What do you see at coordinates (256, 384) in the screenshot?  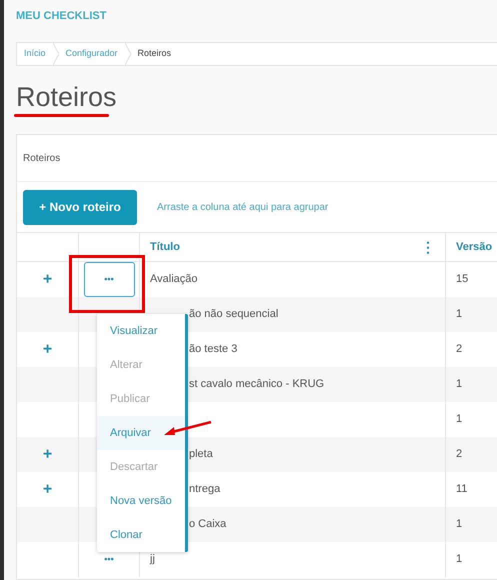 I see `table-cell-text: st cavalo mecânico - KRUG` at bounding box center [256, 384].